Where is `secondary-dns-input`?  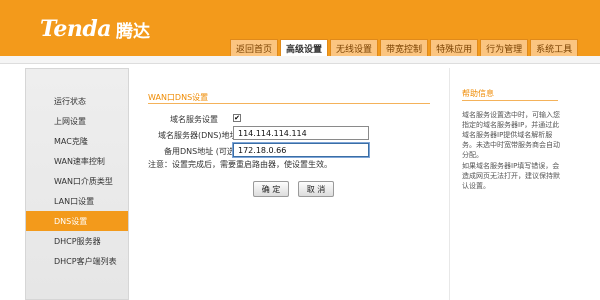 secondary-dns-input is located at coordinates (301, 150).